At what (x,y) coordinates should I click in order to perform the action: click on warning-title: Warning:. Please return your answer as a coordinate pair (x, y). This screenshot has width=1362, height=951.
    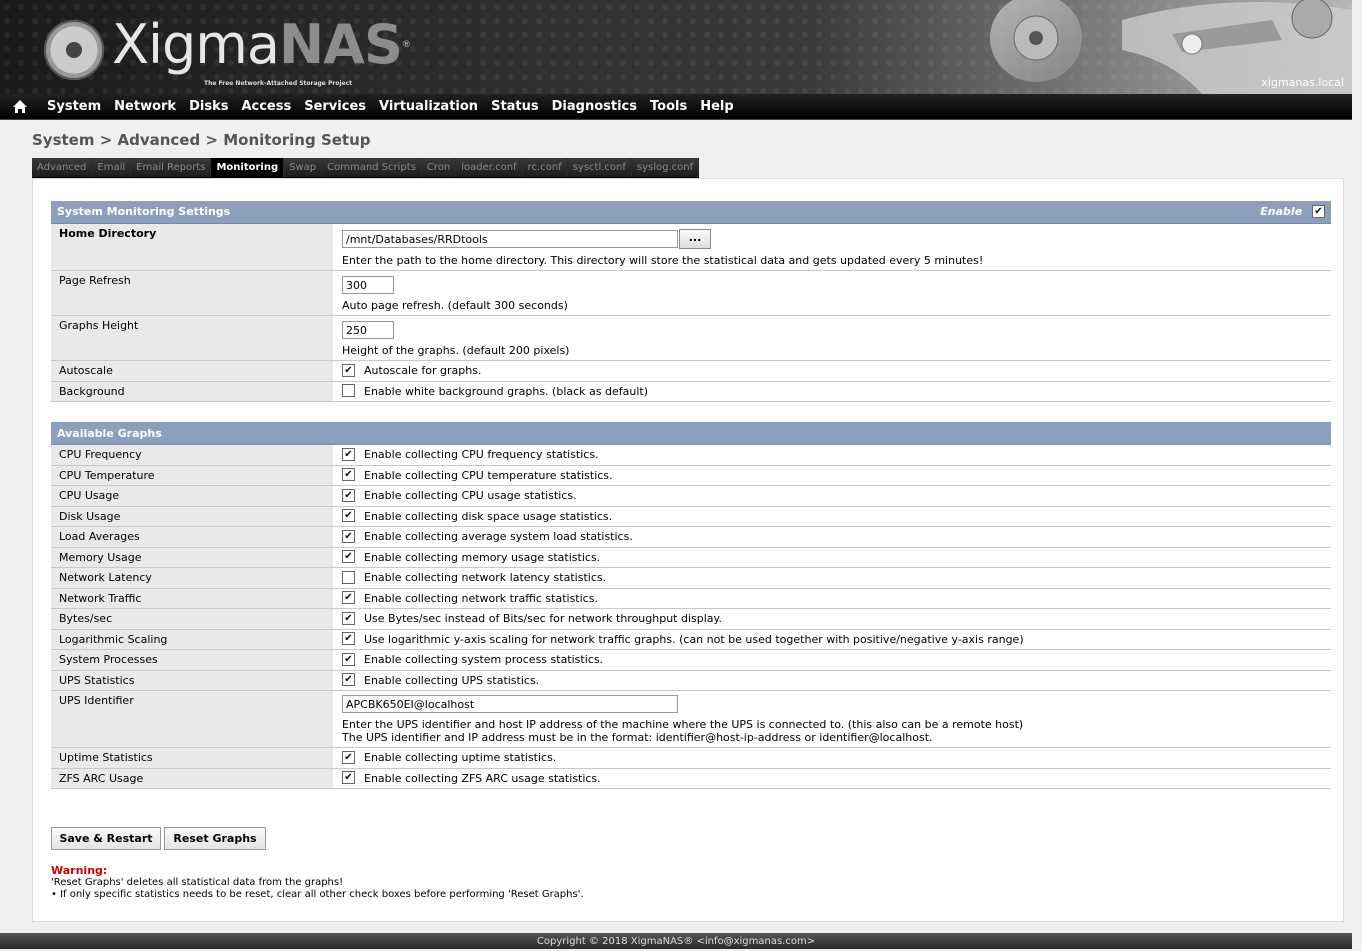
    Looking at the image, I should click on (79, 870).